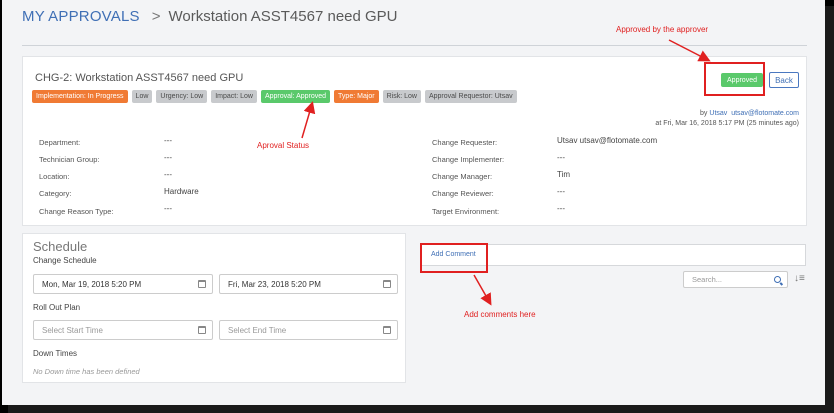 The height and width of the screenshot is (413, 834). Describe the element at coordinates (829, 208) in the screenshot. I see `frame-shadow-right` at that location.